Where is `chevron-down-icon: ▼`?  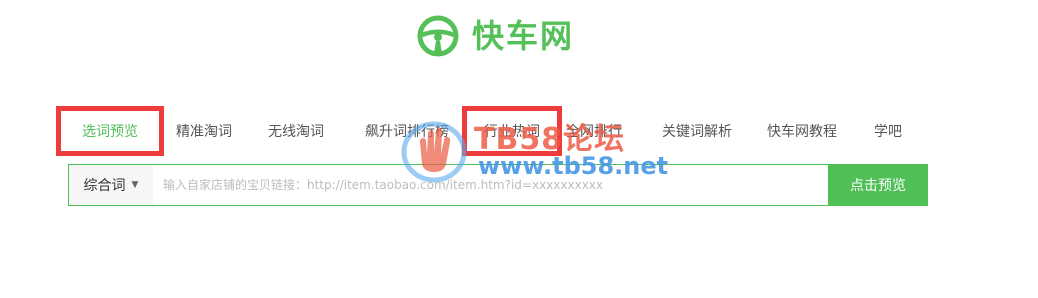
chevron-down-icon: ▼ is located at coordinates (135, 185).